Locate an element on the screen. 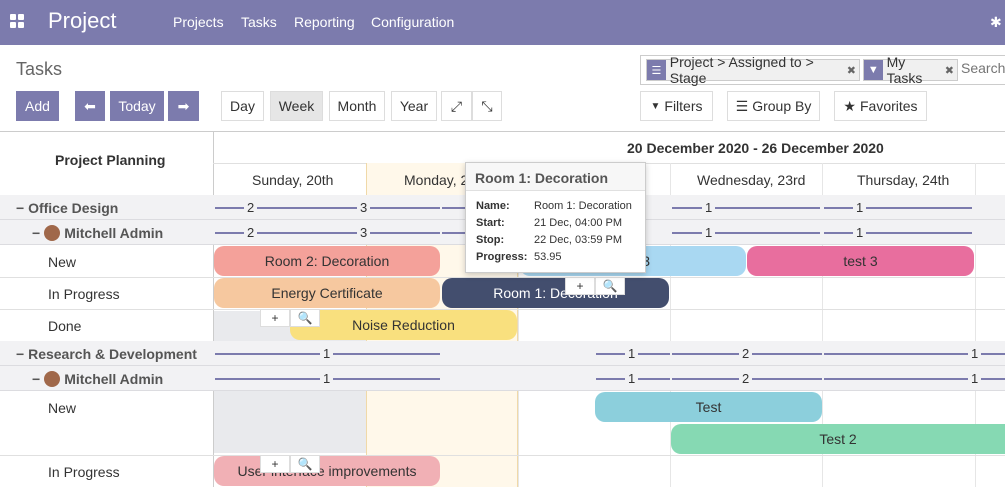 Image resolution: width=1005 pixels, height=487 pixels. popover-start: Start: 21 Dec, 04:00 PM is located at coordinates (549, 223).